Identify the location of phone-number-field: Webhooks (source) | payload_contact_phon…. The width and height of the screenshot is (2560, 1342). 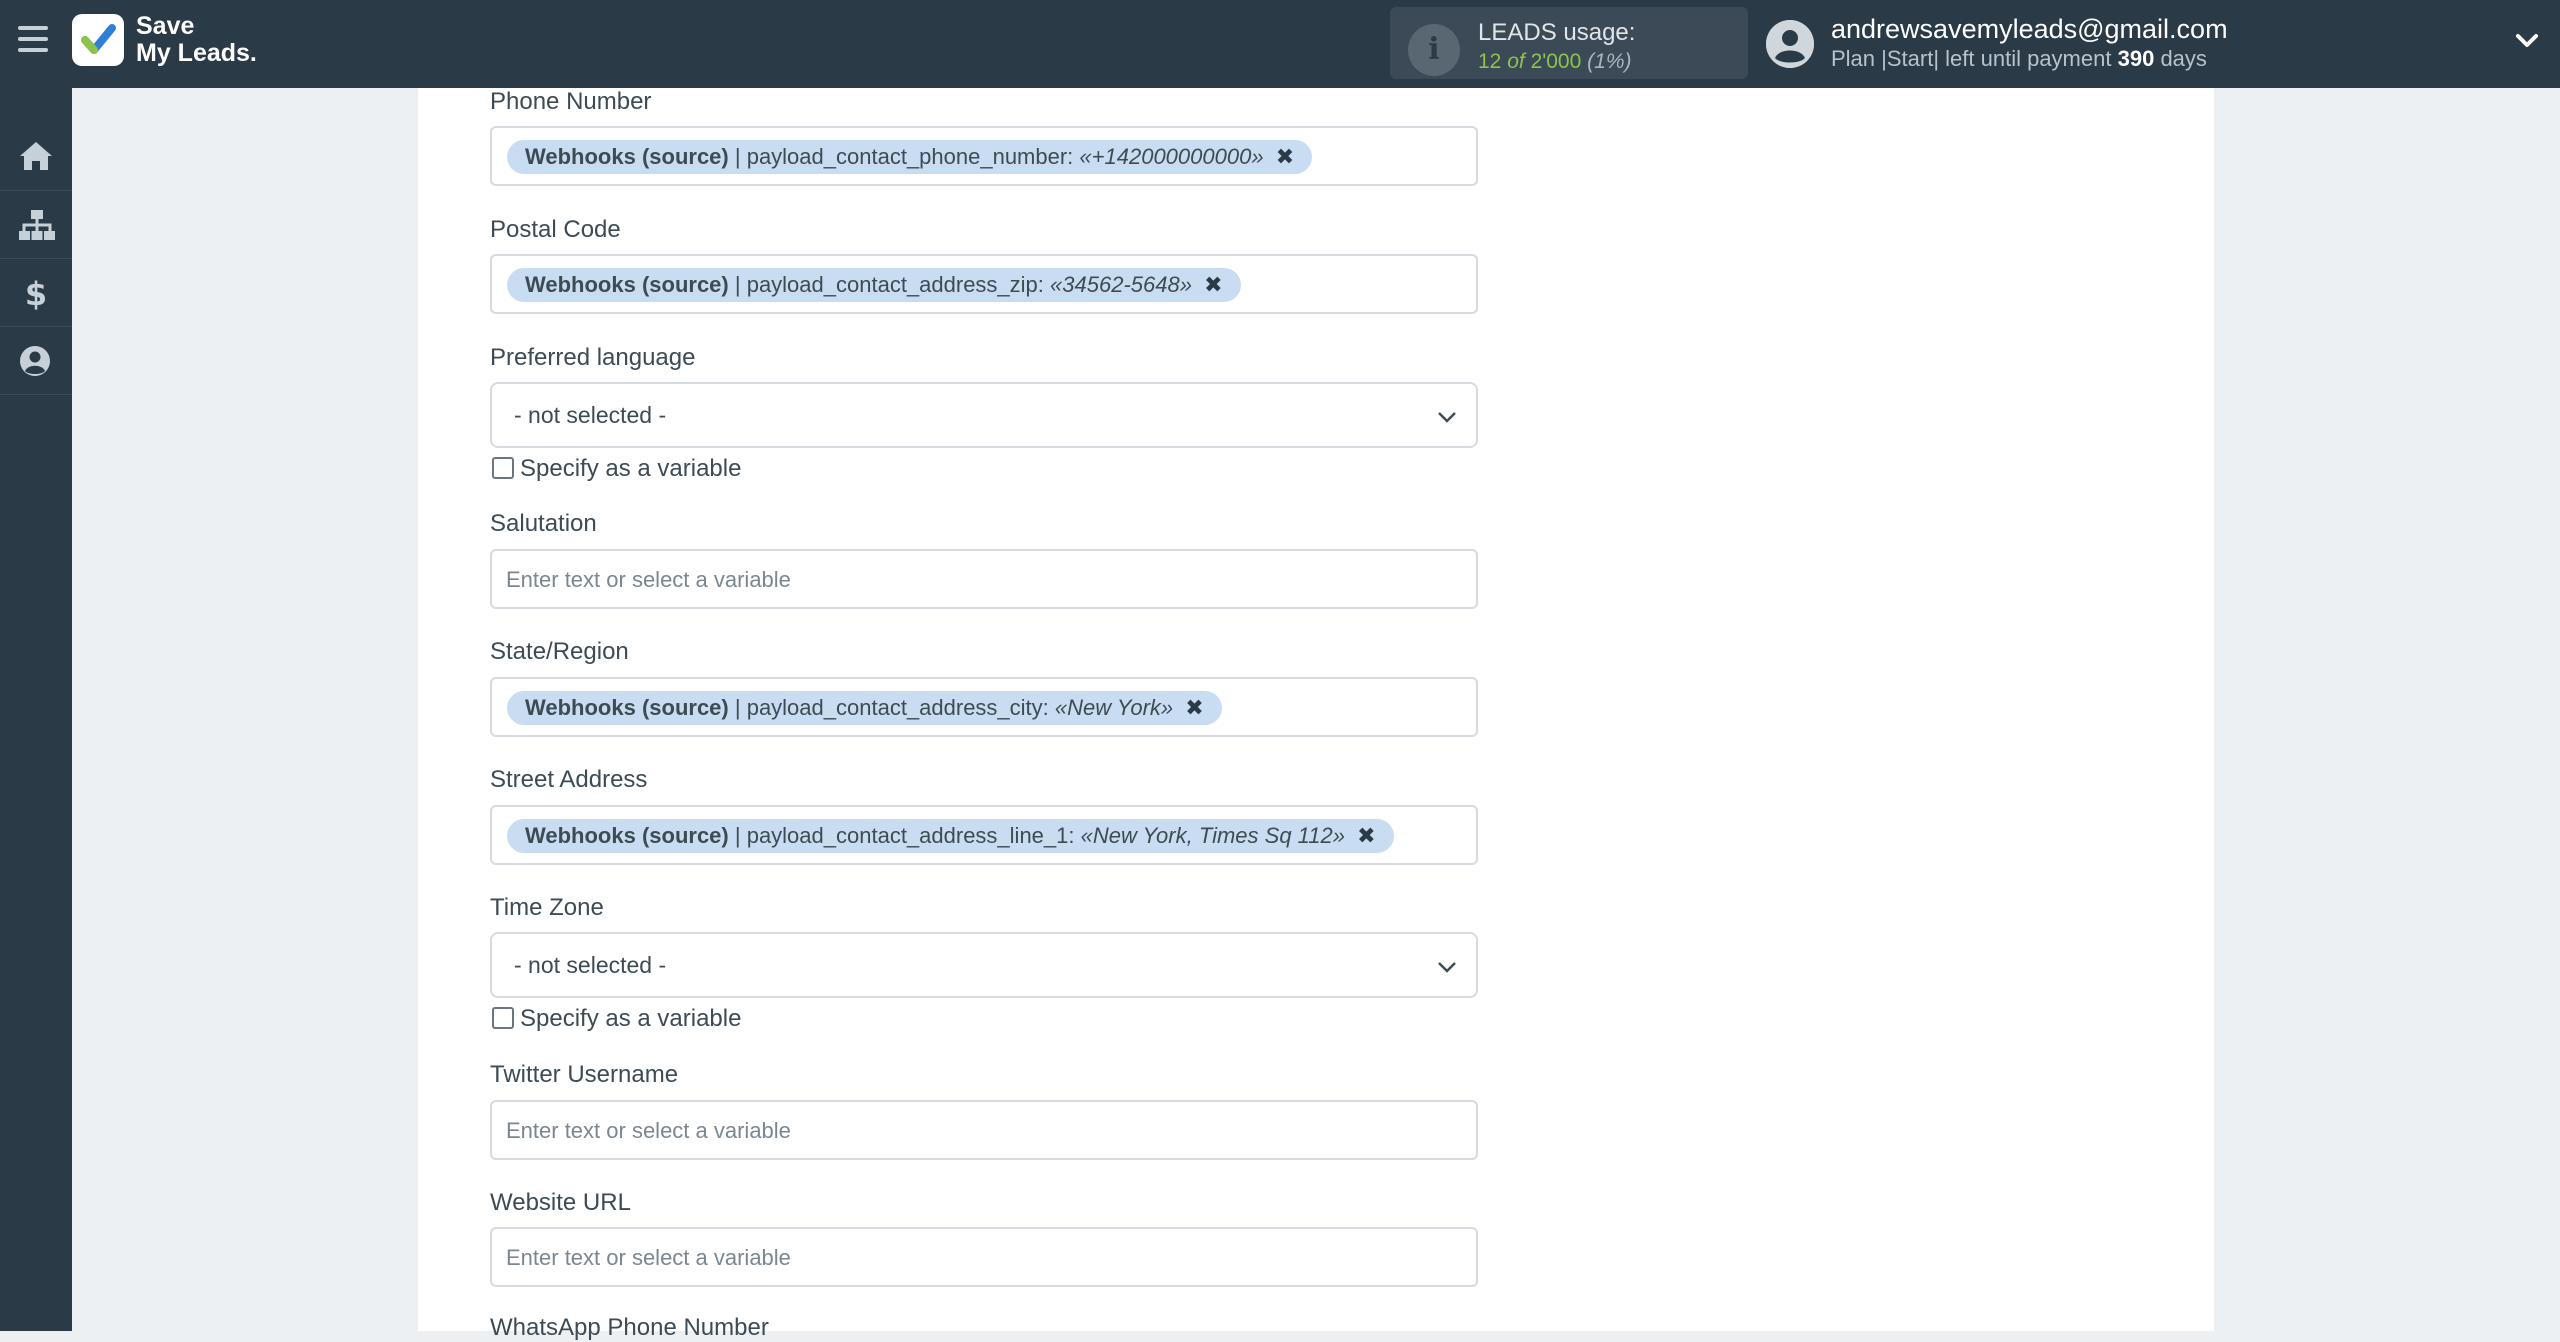
(984, 156).